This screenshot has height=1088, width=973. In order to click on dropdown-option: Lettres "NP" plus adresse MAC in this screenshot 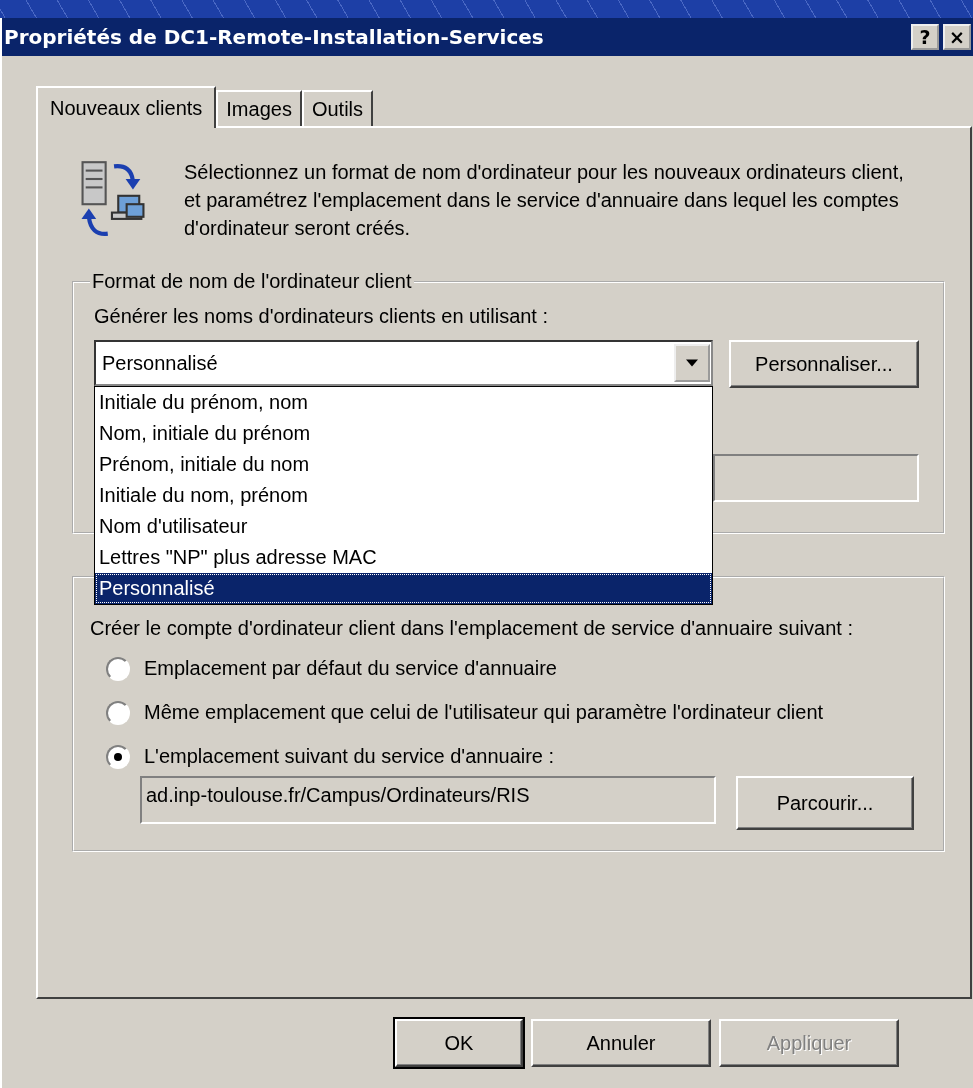, I will do `click(403, 557)`.